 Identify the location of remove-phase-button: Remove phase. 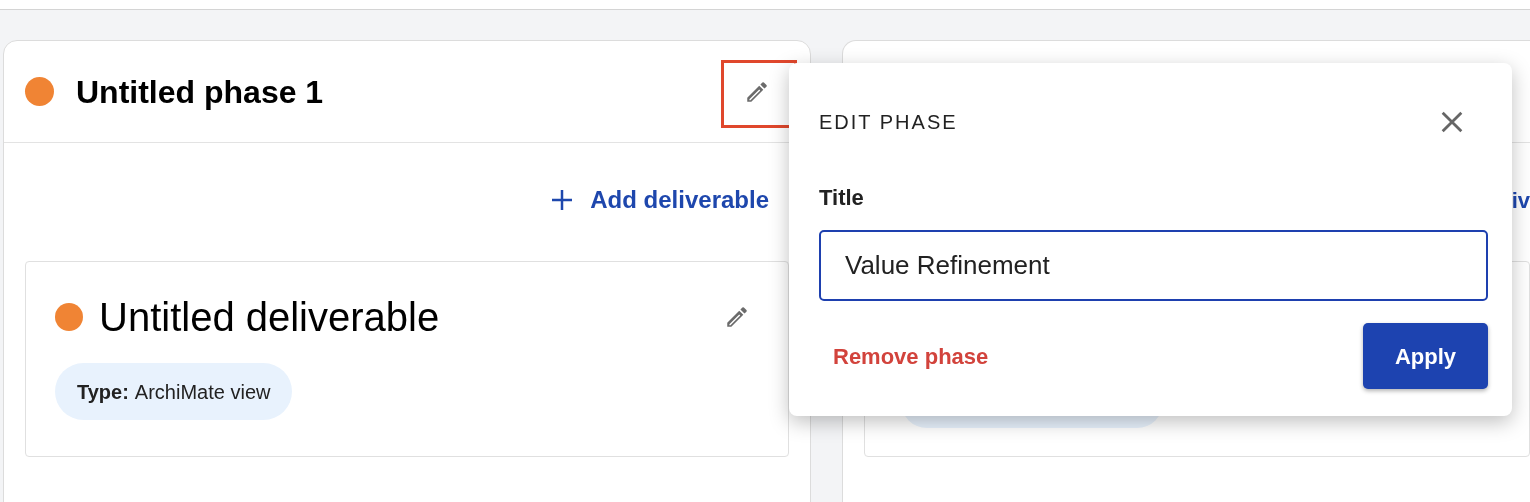
(911, 356).